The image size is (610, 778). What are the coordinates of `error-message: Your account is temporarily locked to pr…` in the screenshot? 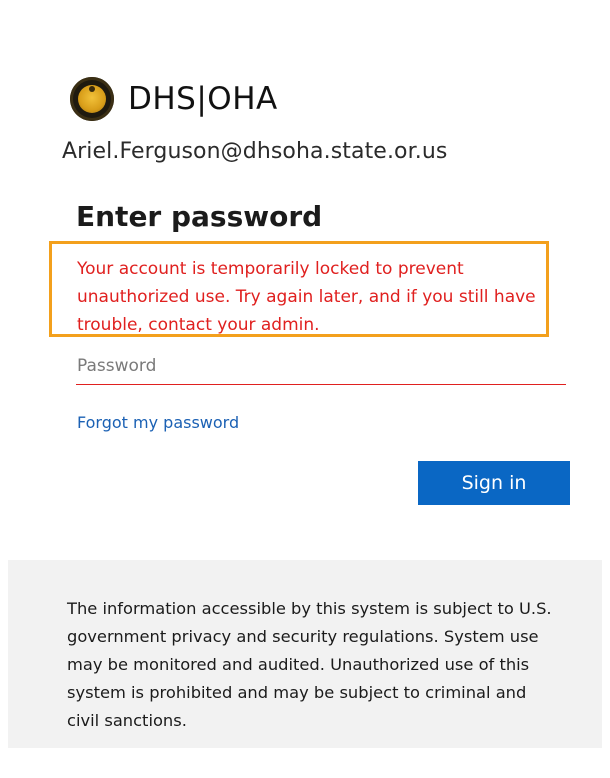 It's located at (306, 297).